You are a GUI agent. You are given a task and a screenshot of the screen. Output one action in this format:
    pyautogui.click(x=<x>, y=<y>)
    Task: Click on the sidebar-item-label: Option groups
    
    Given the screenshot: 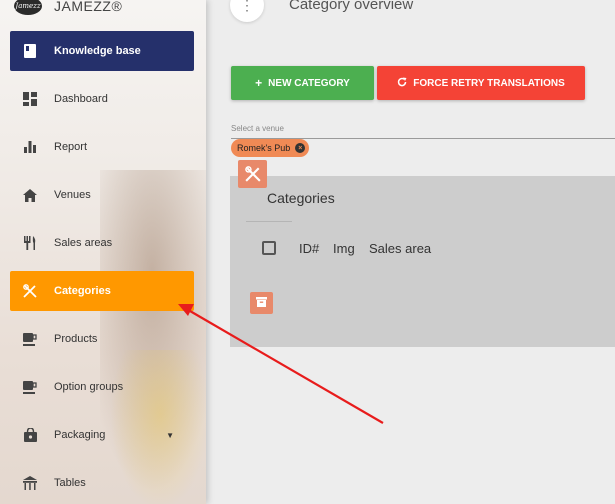 What is the action you would take?
    pyautogui.click(x=89, y=387)
    